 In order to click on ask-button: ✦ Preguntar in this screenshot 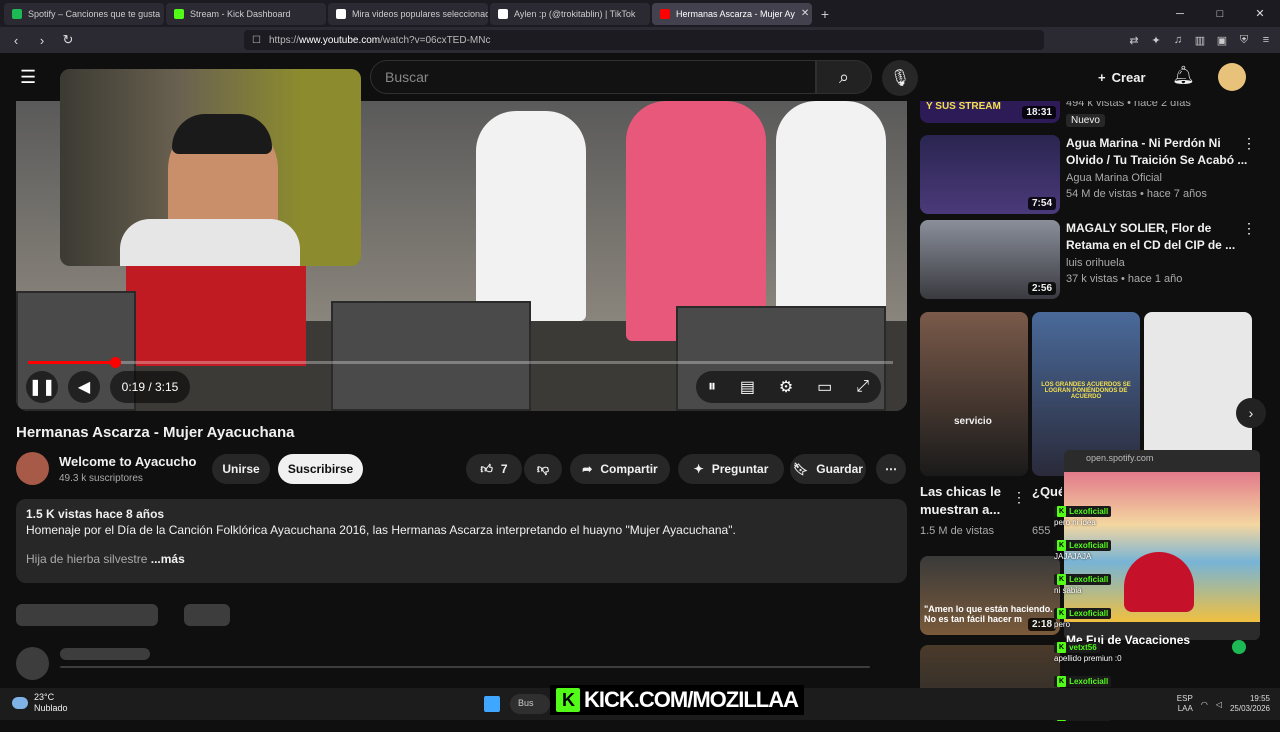, I will do `click(731, 469)`.